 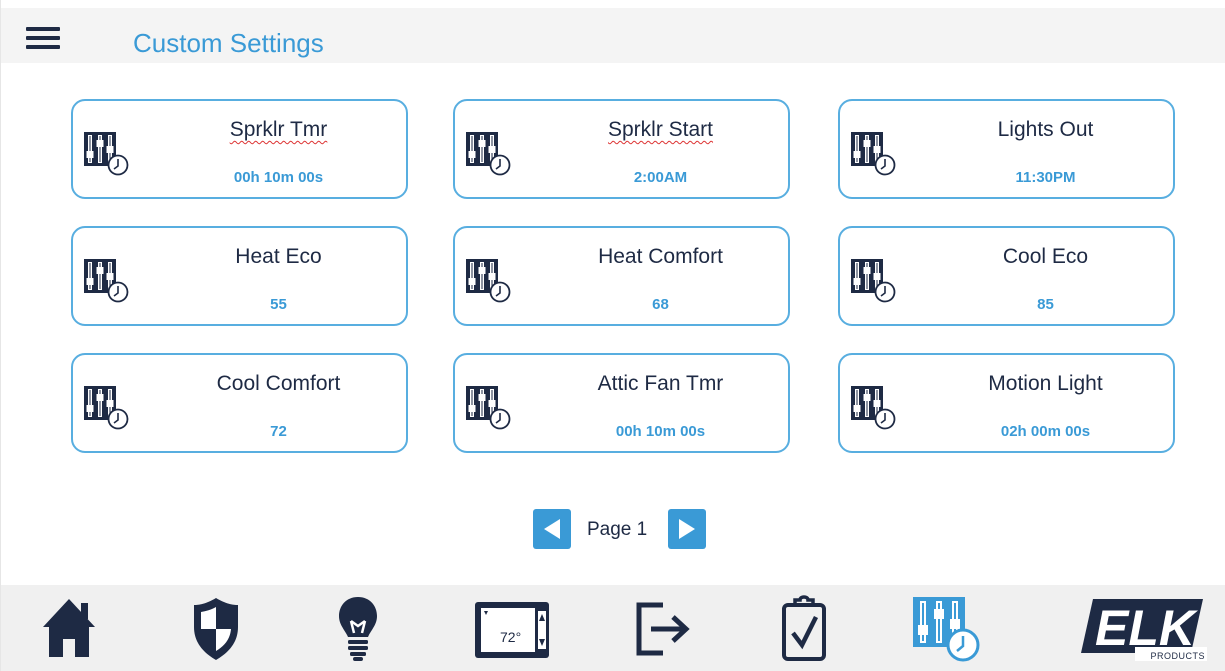 I want to click on setting-name: Cool Comfort, so click(x=278, y=383).